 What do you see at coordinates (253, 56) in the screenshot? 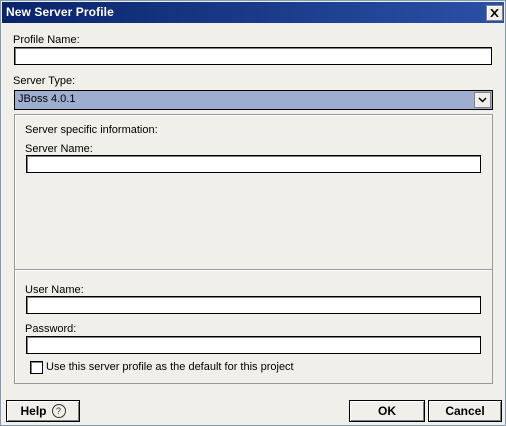
I see `profile-name-input` at bounding box center [253, 56].